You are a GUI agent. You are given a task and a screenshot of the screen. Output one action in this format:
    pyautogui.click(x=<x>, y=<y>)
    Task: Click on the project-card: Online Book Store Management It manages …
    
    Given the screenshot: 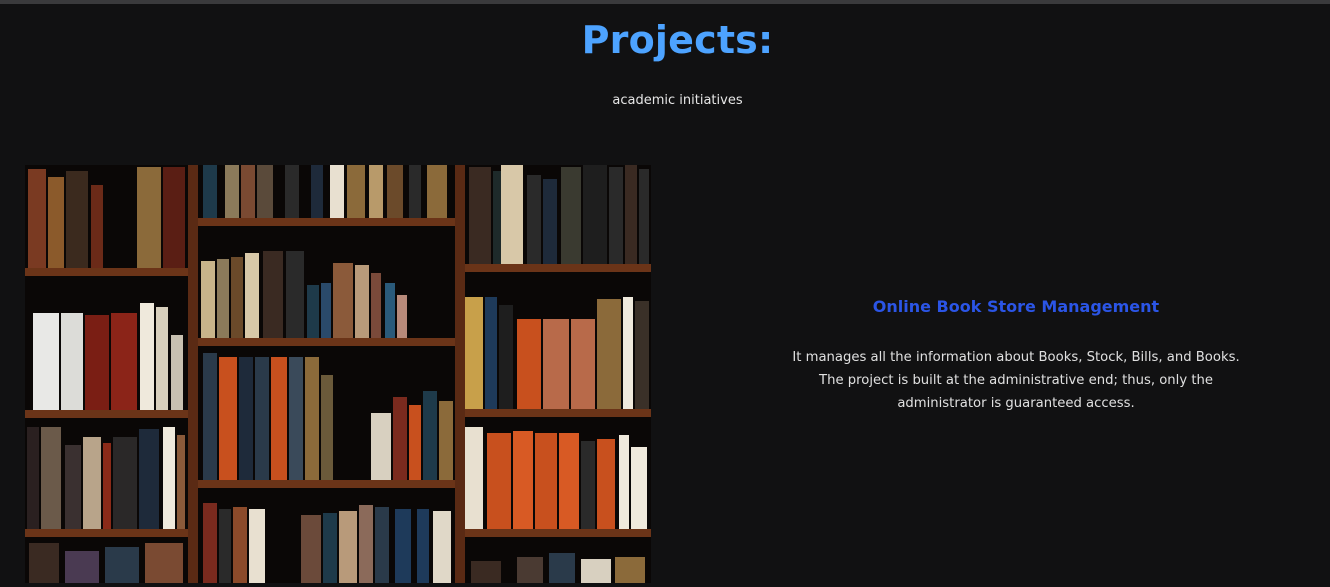 What is the action you would take?
    pyautogui.click(x=1016, y=356)
    